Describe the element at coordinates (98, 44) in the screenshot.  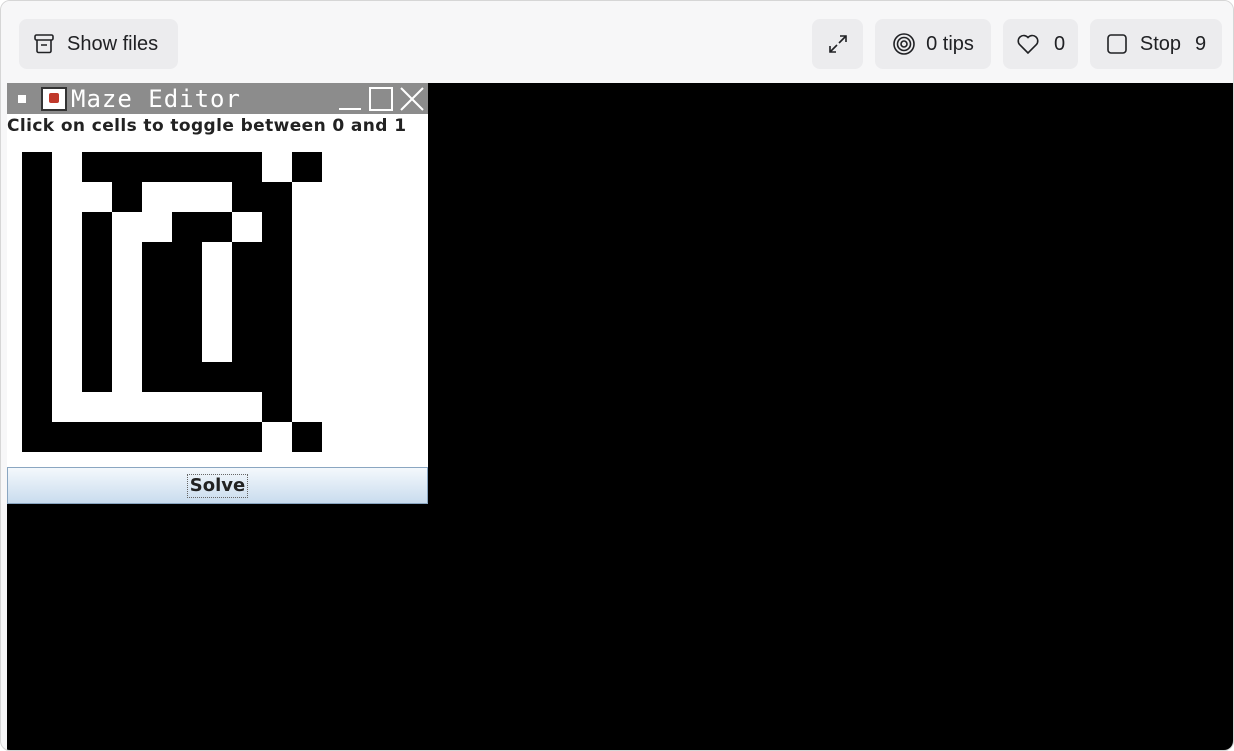
I see `show-files-button: Show files` at that location.